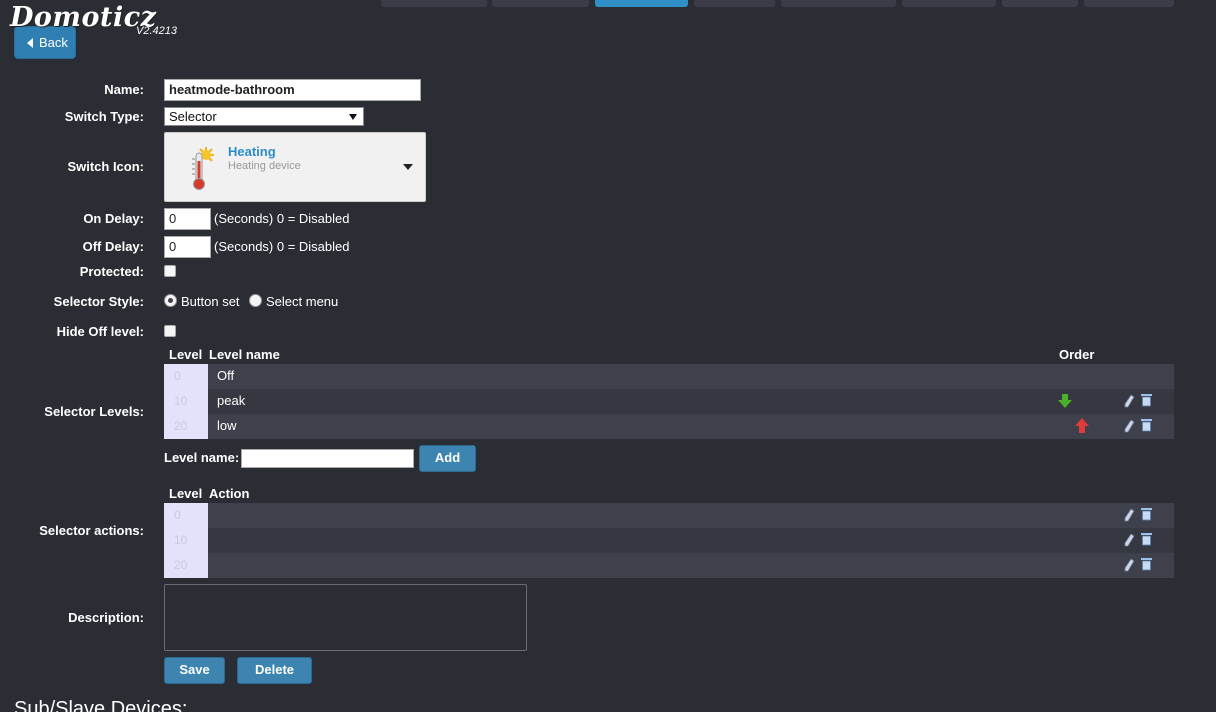  What do you see at coordinates (210, 301) in the screenshot?
I see `button-set-label: Button set` at bounding box center [210, 301].